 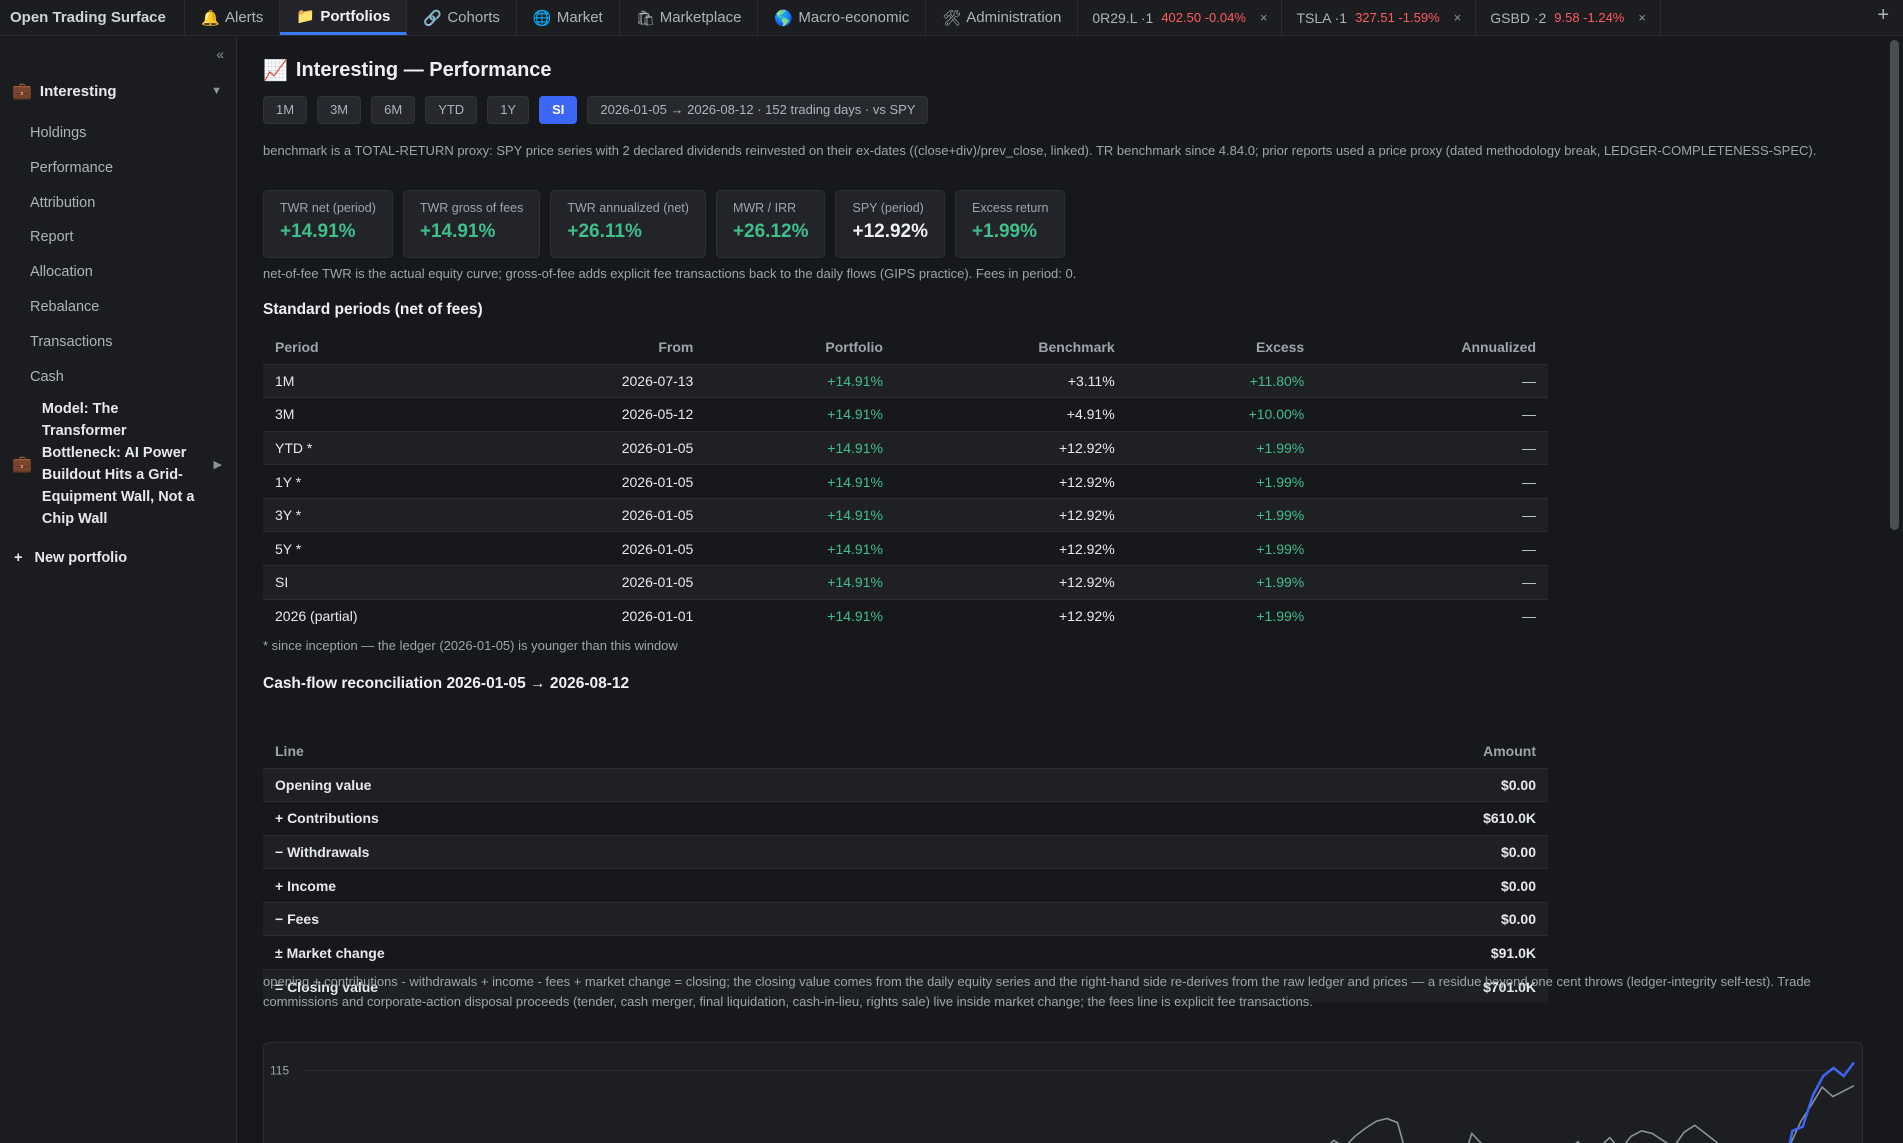 I want to click on tab-cohorts: 🔗 Cohorts, so click(x=462, y=17).